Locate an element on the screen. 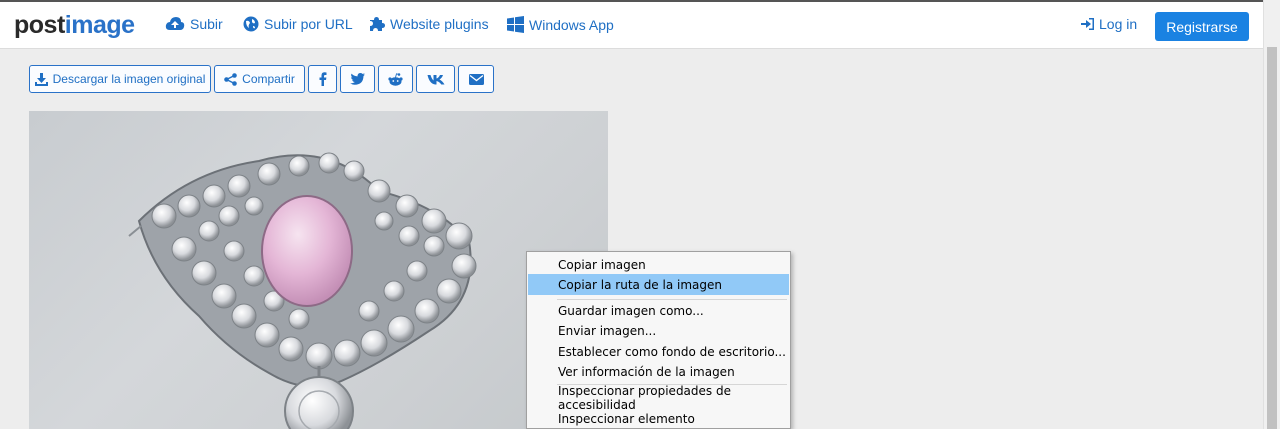 This screenshot has width=1280, height=429. login-label: Log in is located at coordinates (1118, 24).